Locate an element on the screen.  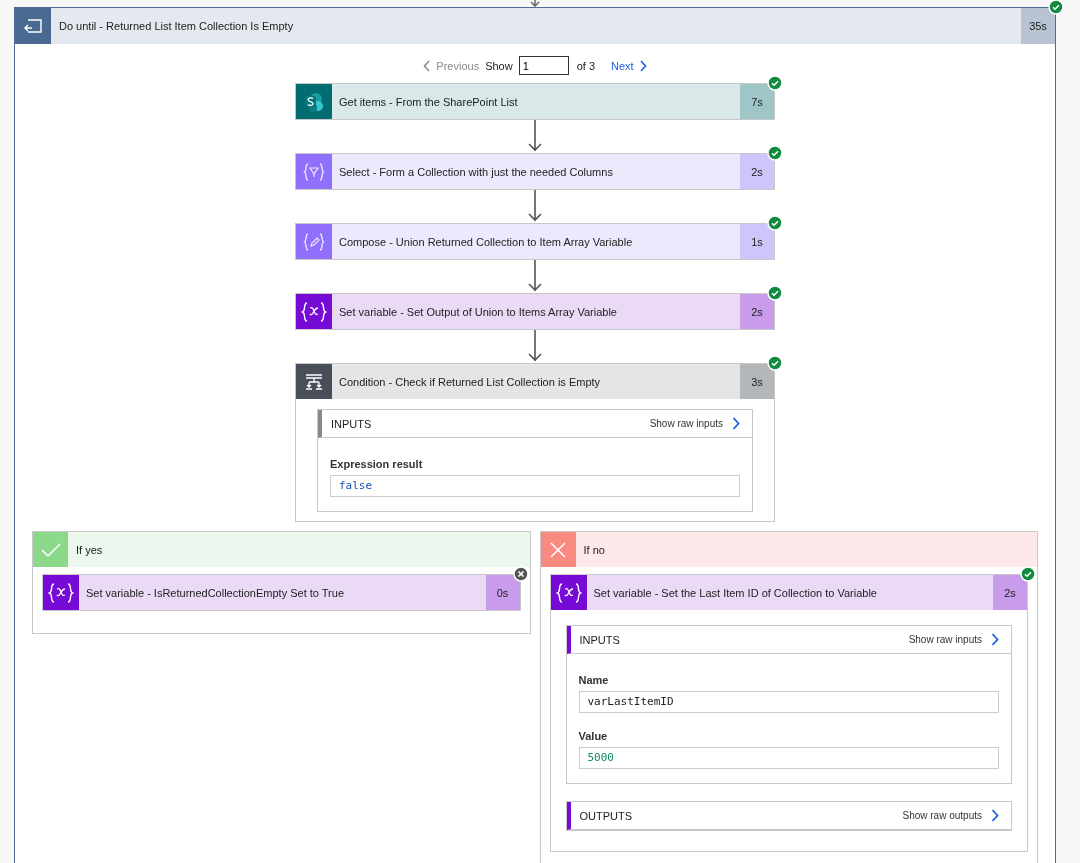
action-header: Condition - Check if Returned List Collection is Empty 3s is located at coordinates (535, 381).